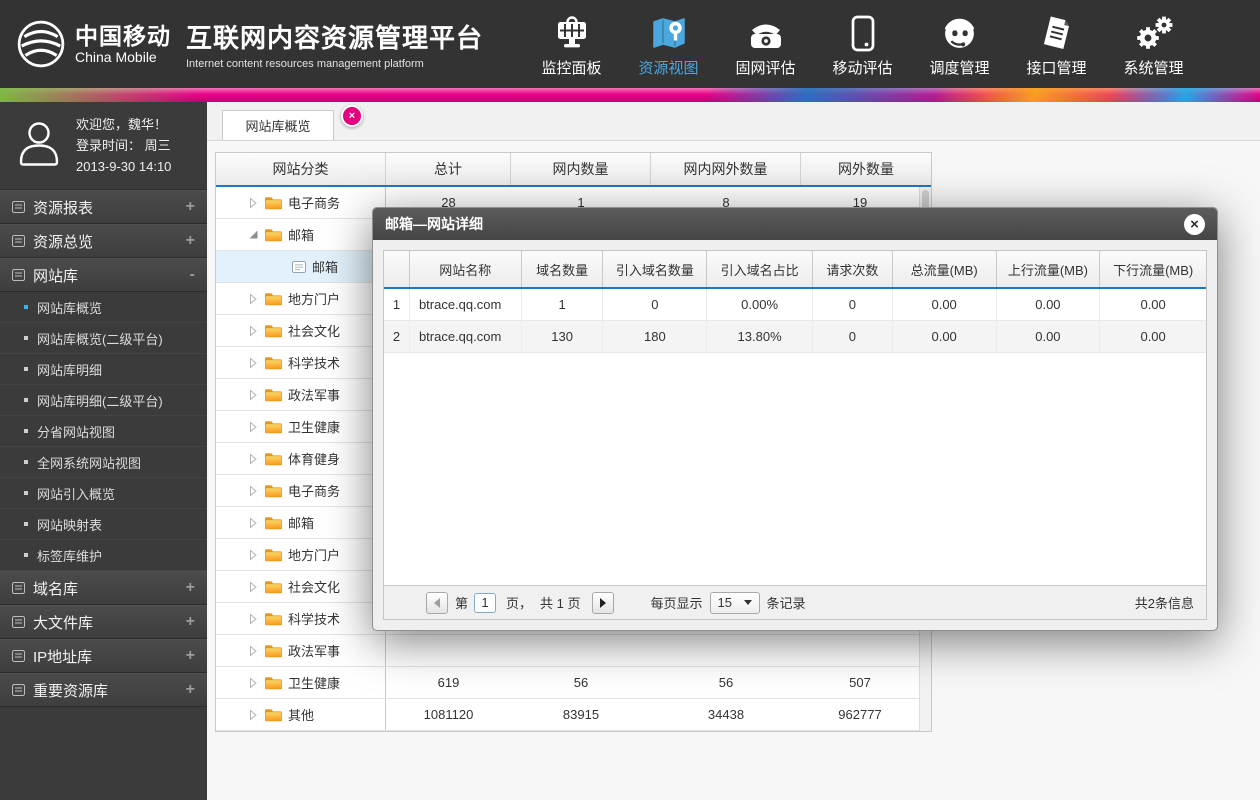 The width and height of the screenshot is (1260, 800). I want to click on tab-close-icon: ×, so click(352, 116).